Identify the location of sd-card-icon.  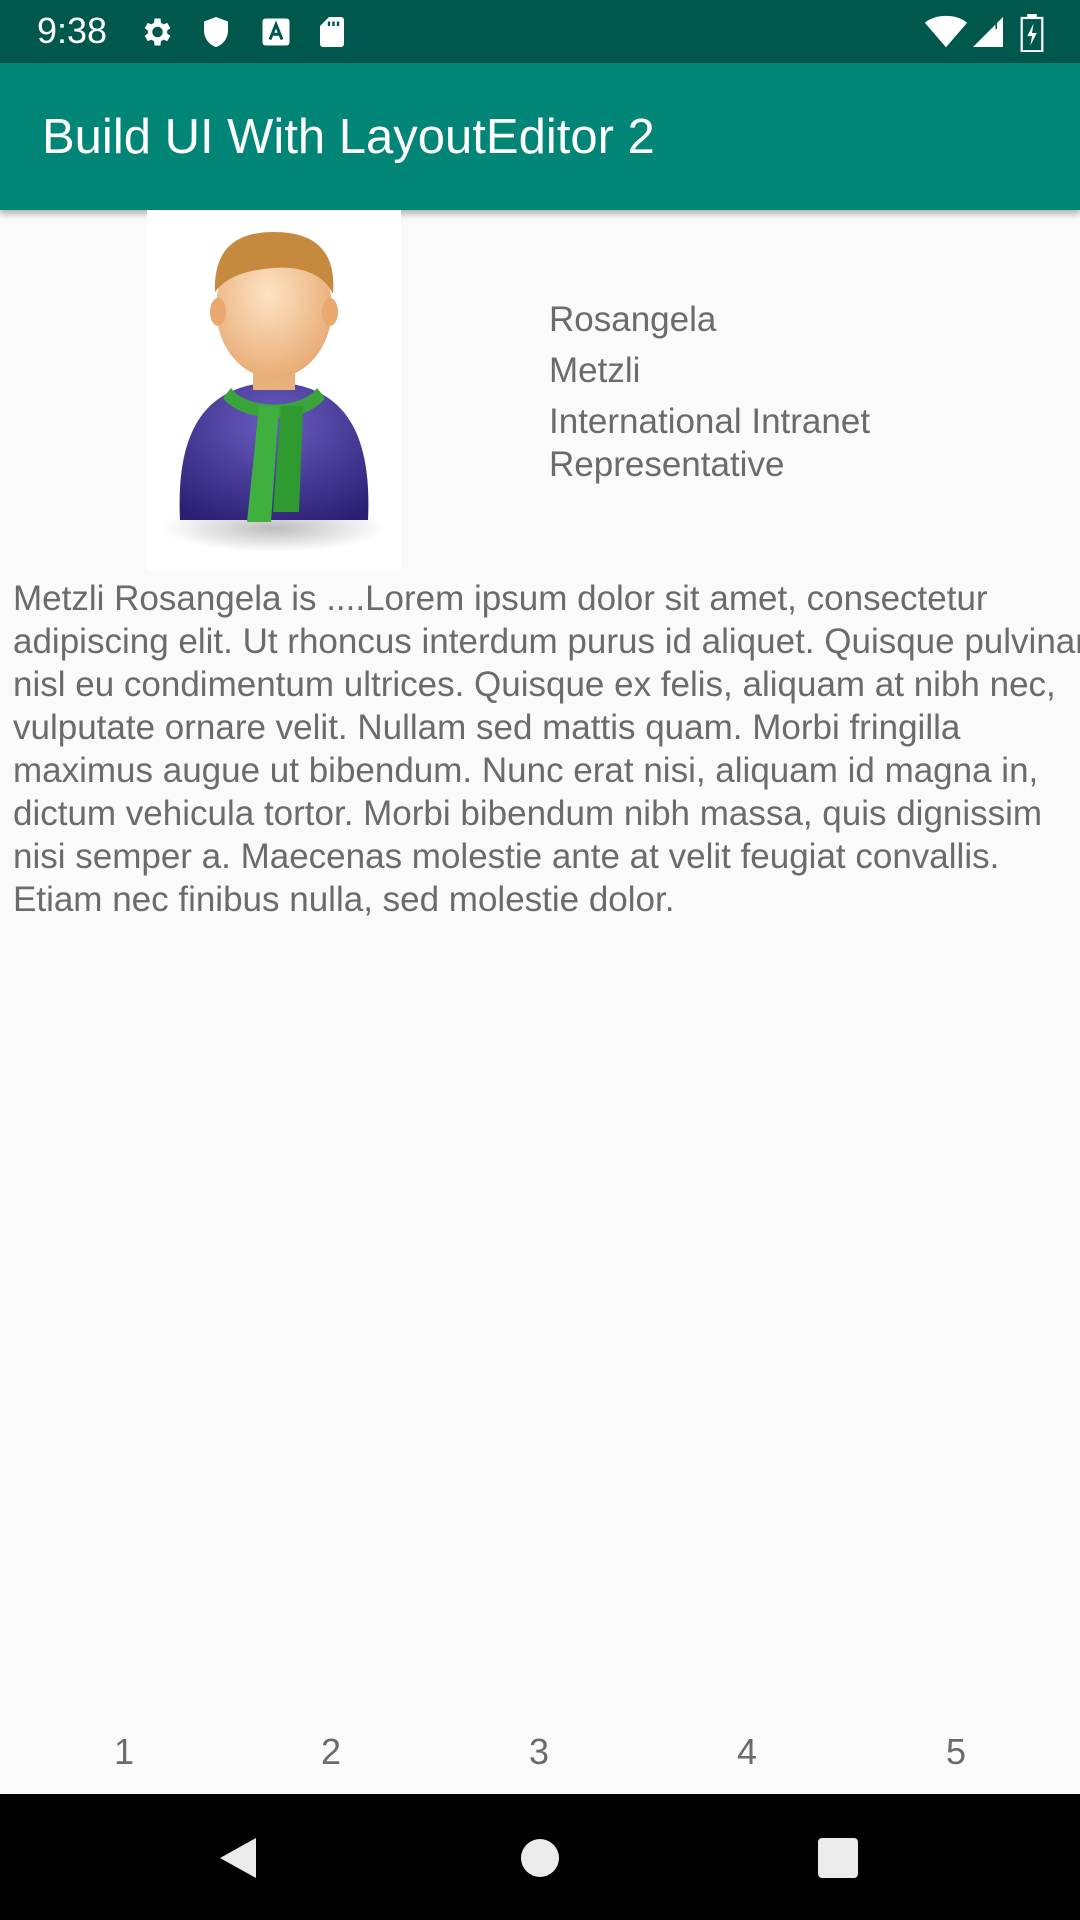
(332, 32).